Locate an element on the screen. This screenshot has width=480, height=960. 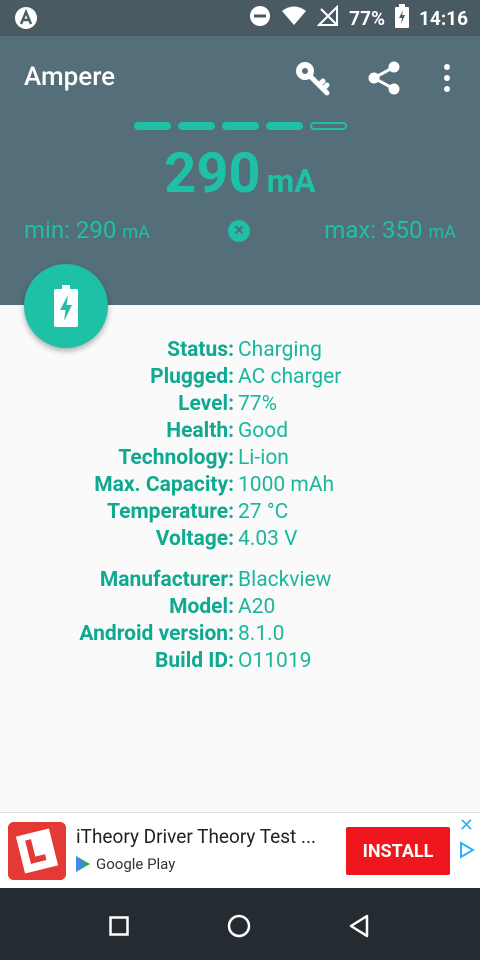
info-row: Technology: Li-ion is located at coordinates (240, 457).